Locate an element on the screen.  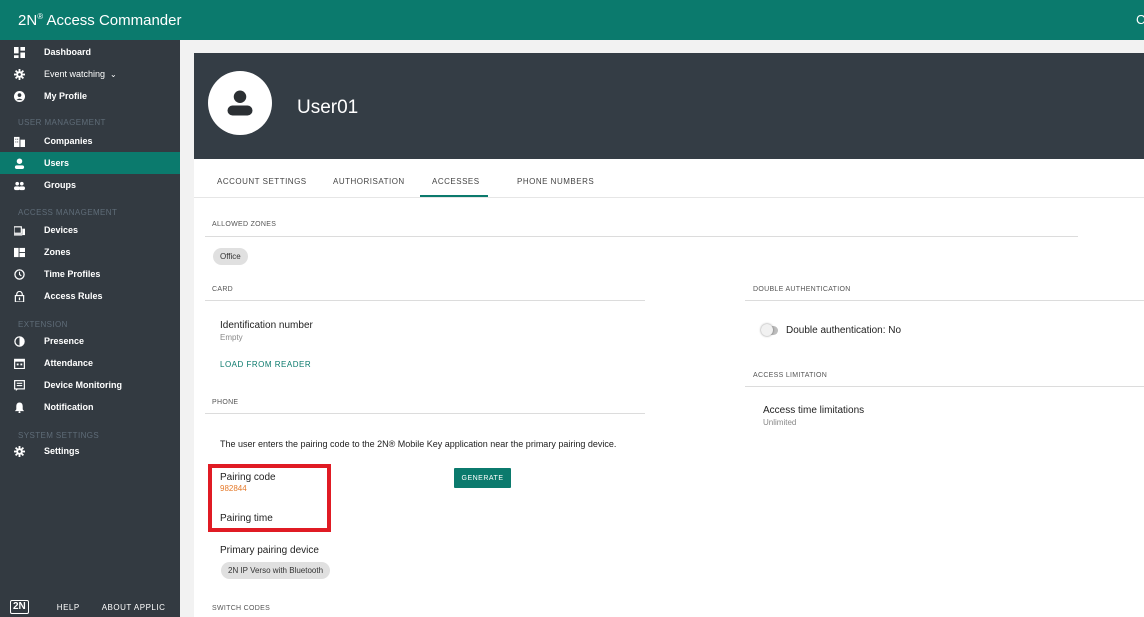
sidebar-item-zones: Zones is located at coordinates (90, 252).